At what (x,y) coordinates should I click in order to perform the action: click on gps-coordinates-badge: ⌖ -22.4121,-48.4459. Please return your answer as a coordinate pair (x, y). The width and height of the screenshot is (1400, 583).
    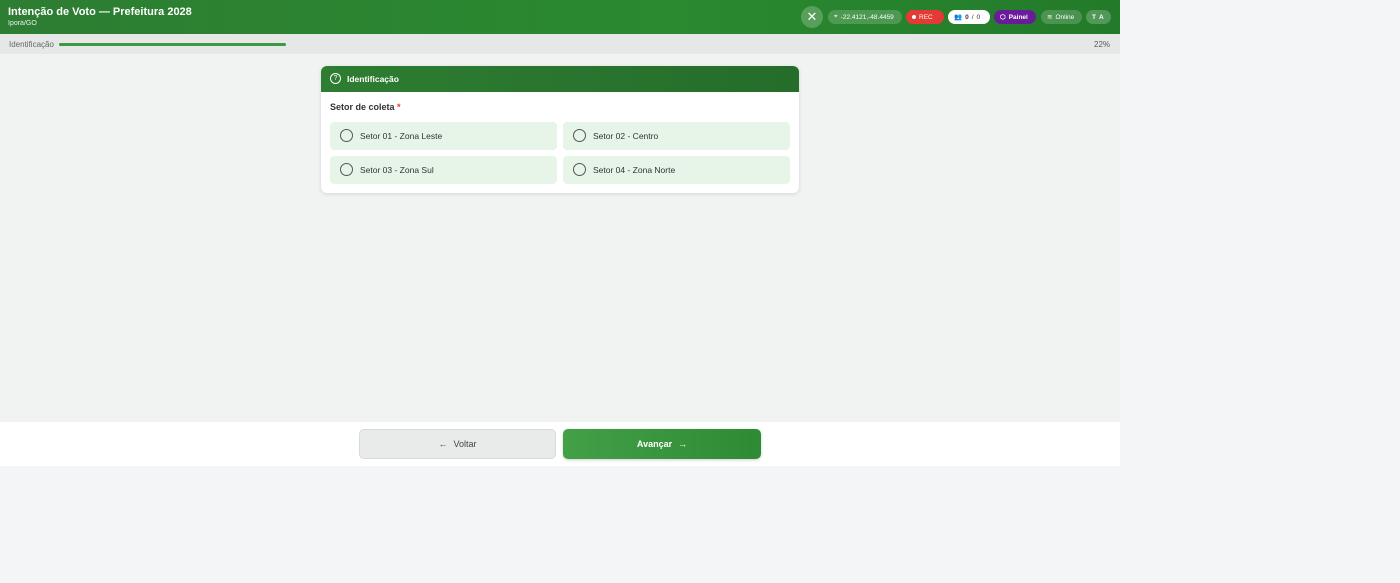
    Looking at the image, I should click on (865, 17).